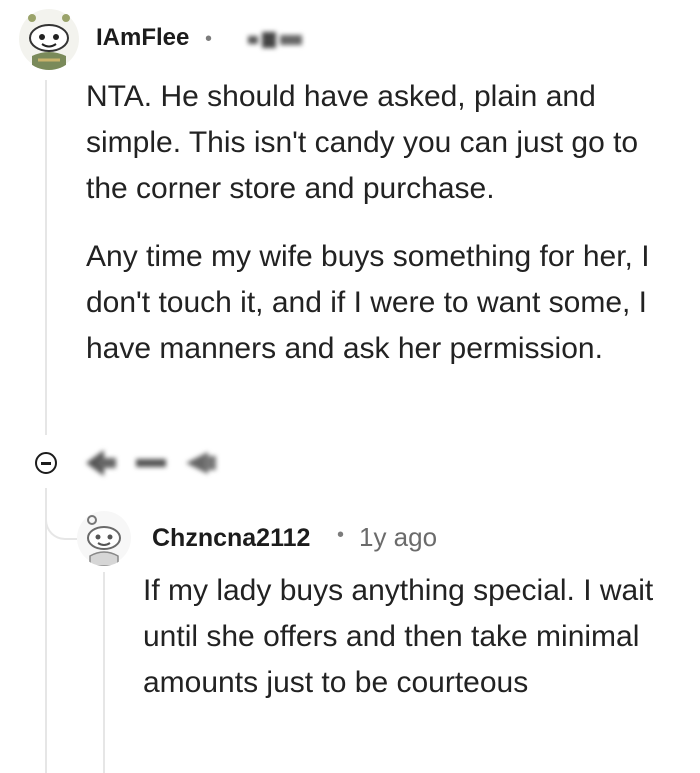 The image size is (700, 773). I want to click on reply-username: Chzncna2112, so click(231, 538).